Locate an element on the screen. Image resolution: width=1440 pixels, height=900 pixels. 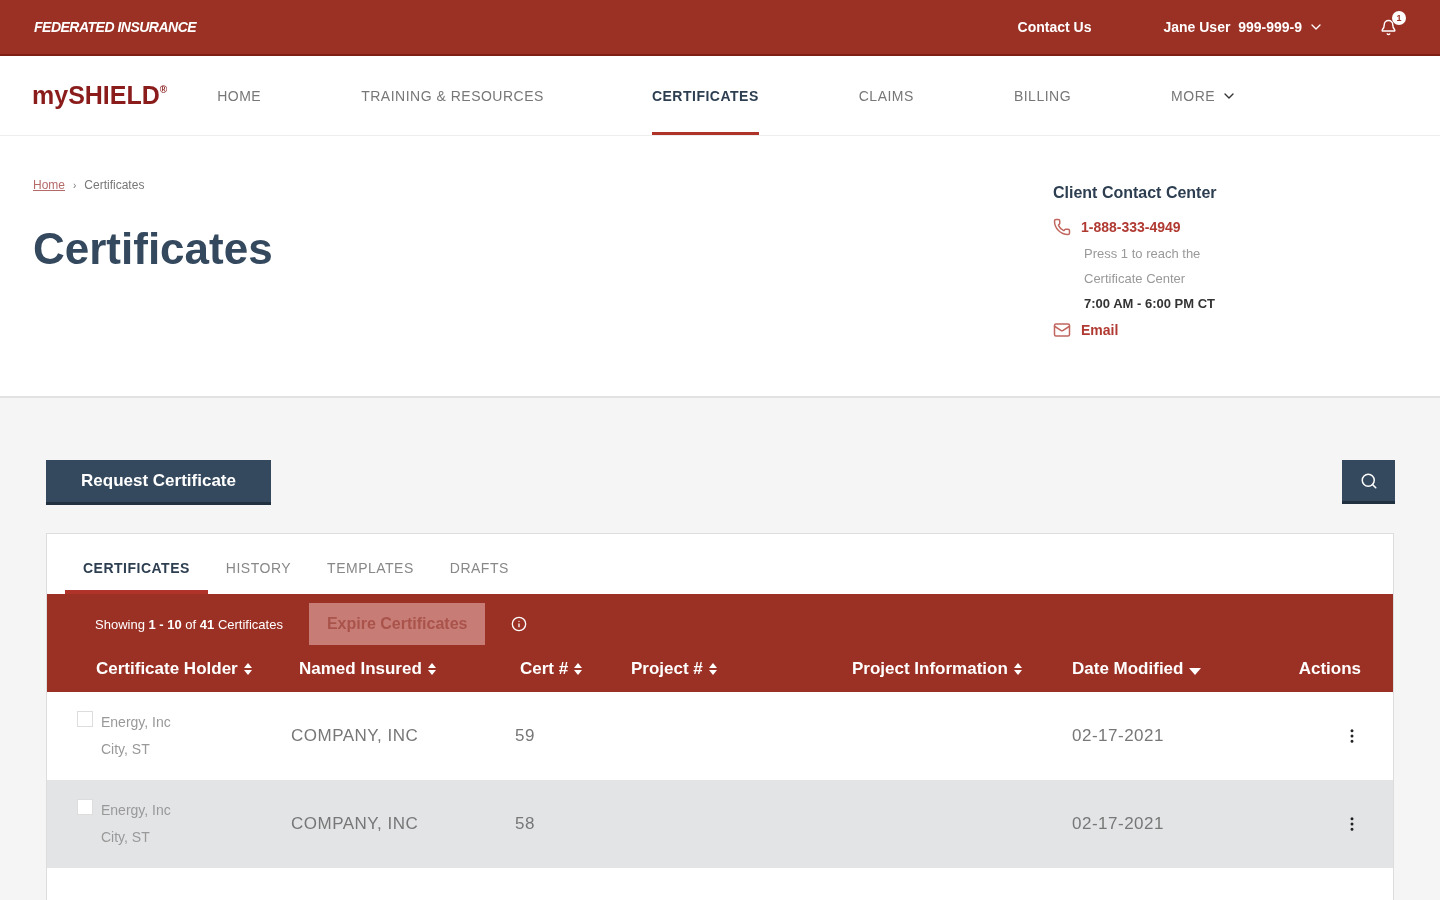
contact-note: Certificate Center is located at coordinates (1135, 278).